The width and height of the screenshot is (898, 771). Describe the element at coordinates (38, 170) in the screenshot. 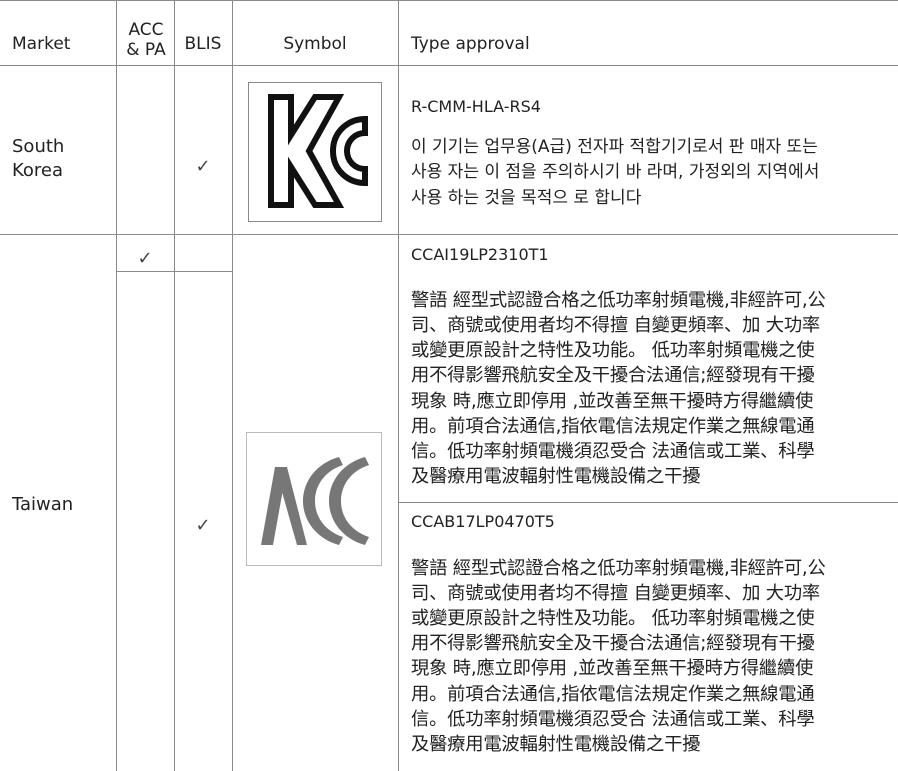

I see `market-label-line2: Korea` at that location.